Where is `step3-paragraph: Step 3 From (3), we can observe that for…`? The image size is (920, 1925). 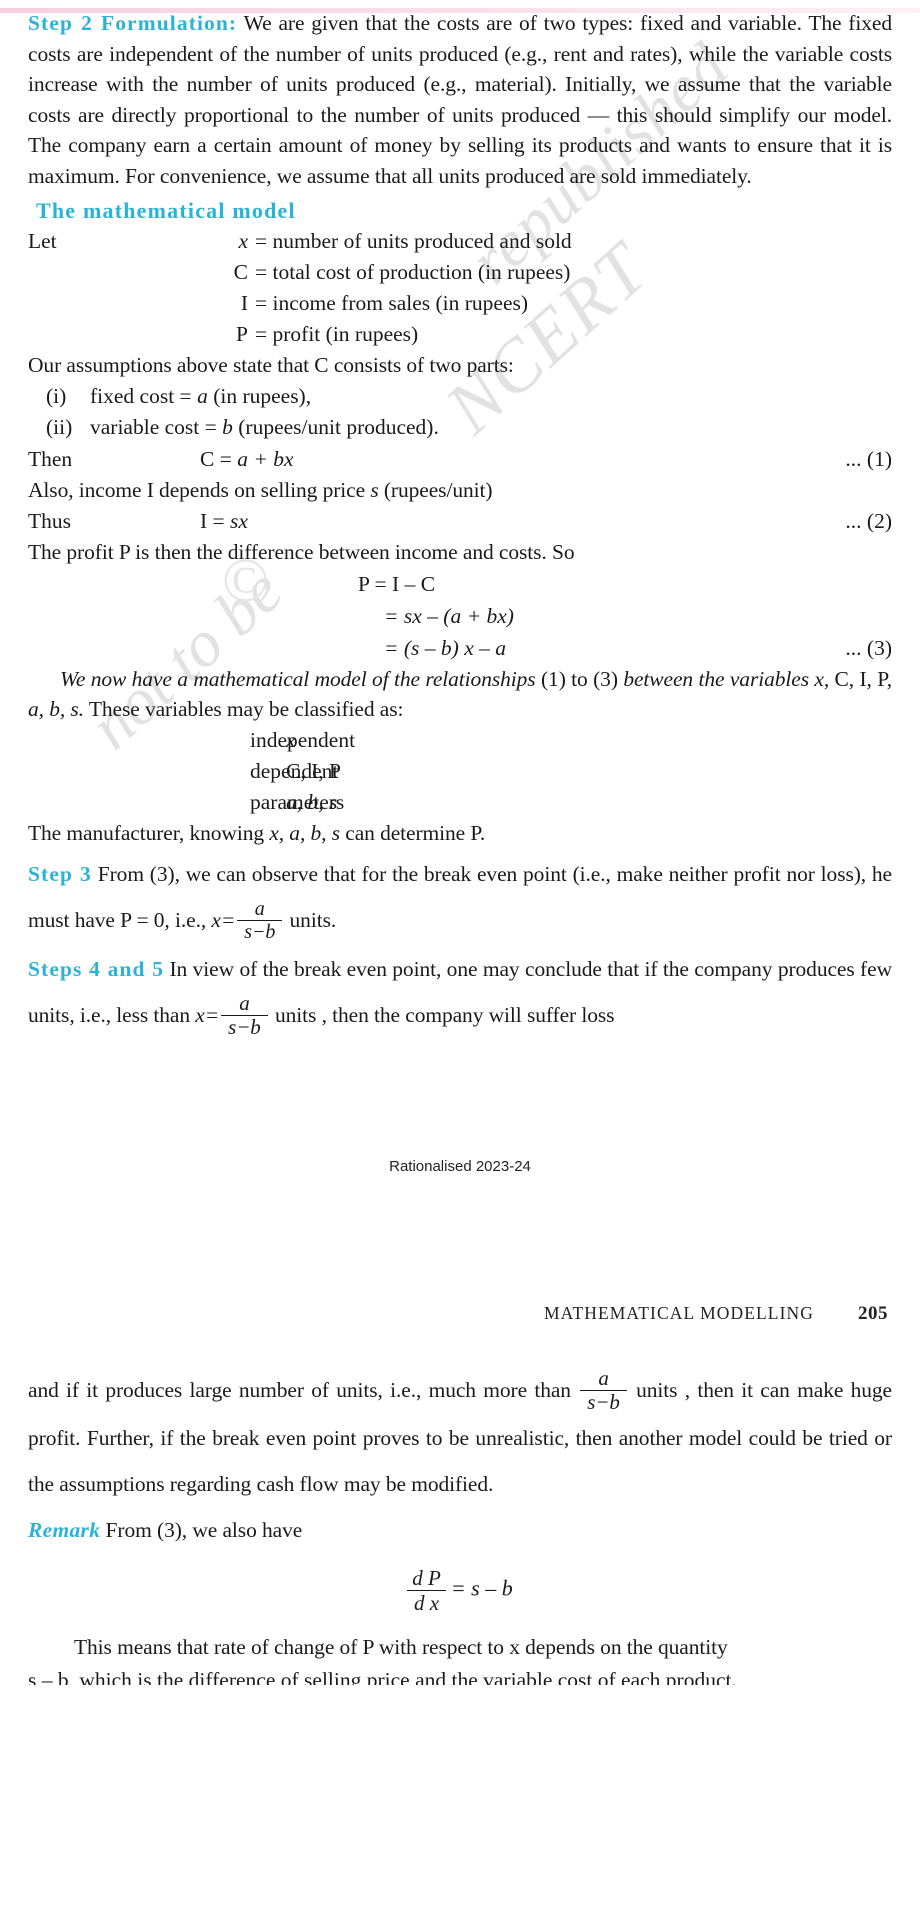
step3-paragraph: Step 3 From (3), we can observe that for… is located at coordinates (460, 897).